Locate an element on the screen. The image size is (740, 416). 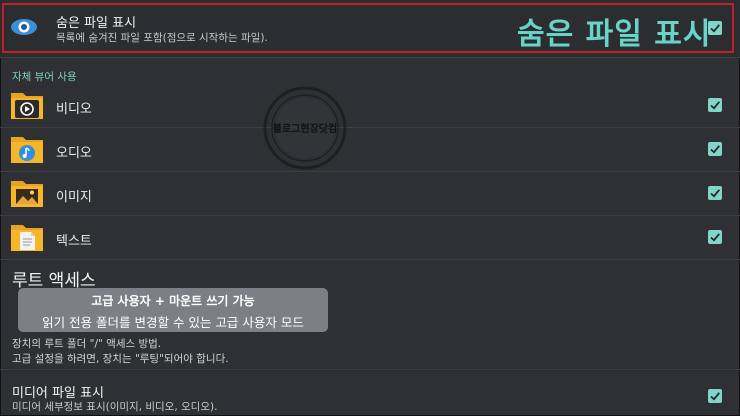
text-checkbox is located at coordinates (715, 237).